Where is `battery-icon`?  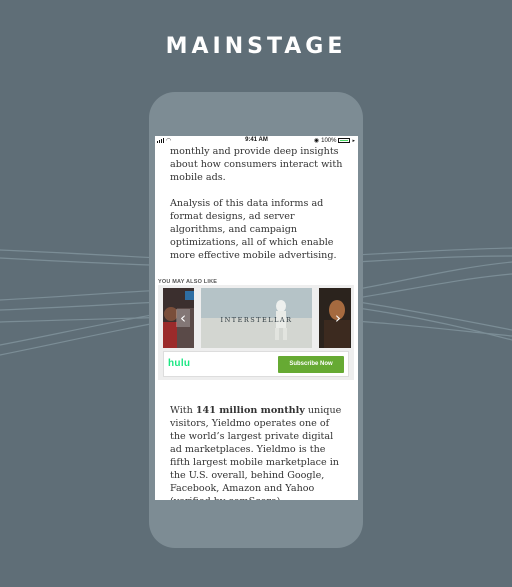 battery-icon is located at coordinates (344, 140).